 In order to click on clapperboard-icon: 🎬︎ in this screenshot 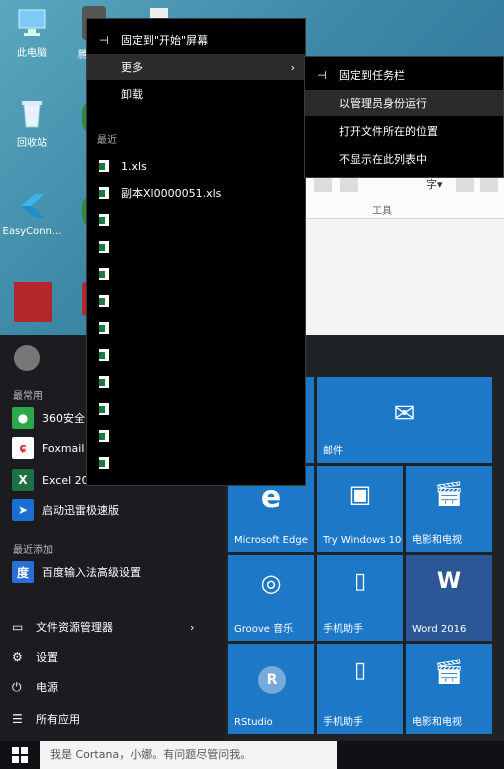, I will do `click(449, 672)`.